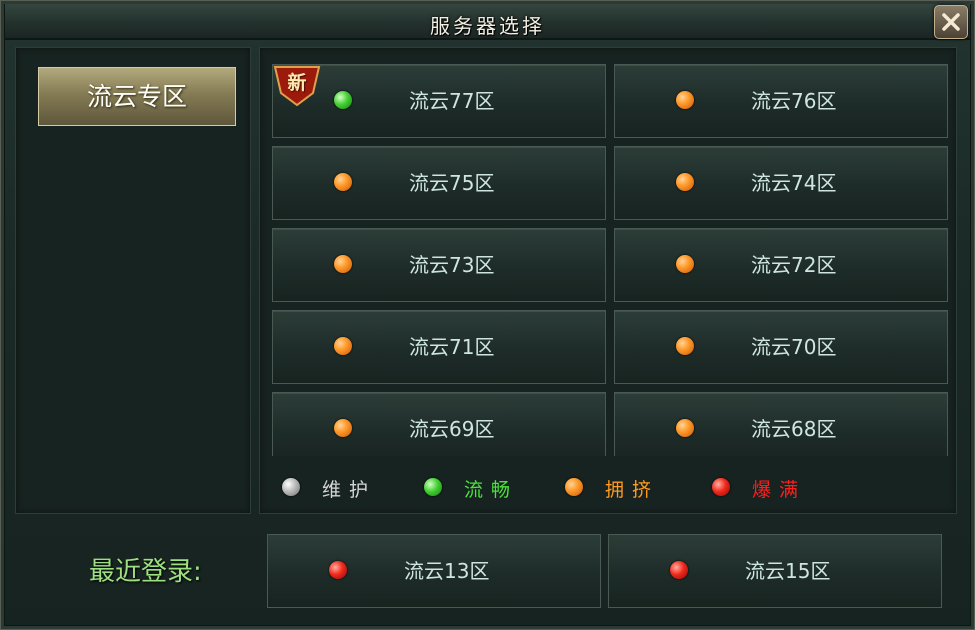  I want to click on server-name: 流云73区, so click(452, 265).